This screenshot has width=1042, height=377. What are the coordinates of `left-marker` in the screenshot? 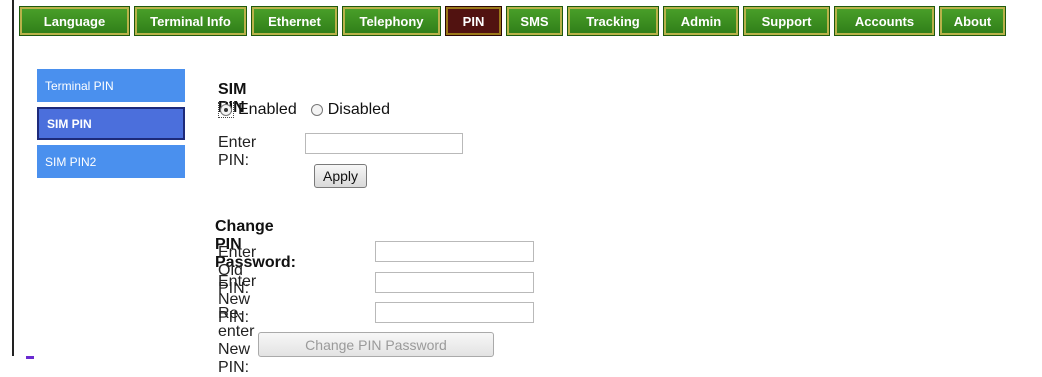 It's located at (30, 357).